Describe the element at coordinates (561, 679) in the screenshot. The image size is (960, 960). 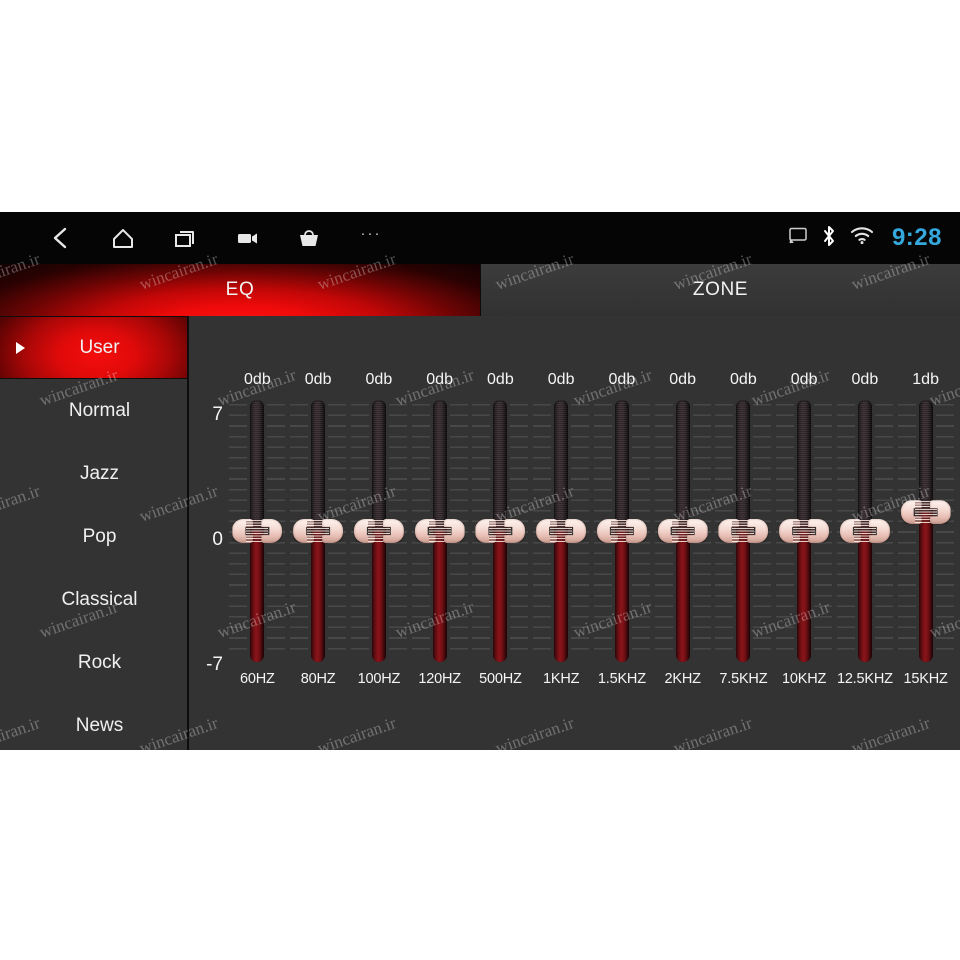
I see `eq-band-frequency: 1KHZ` at that location.